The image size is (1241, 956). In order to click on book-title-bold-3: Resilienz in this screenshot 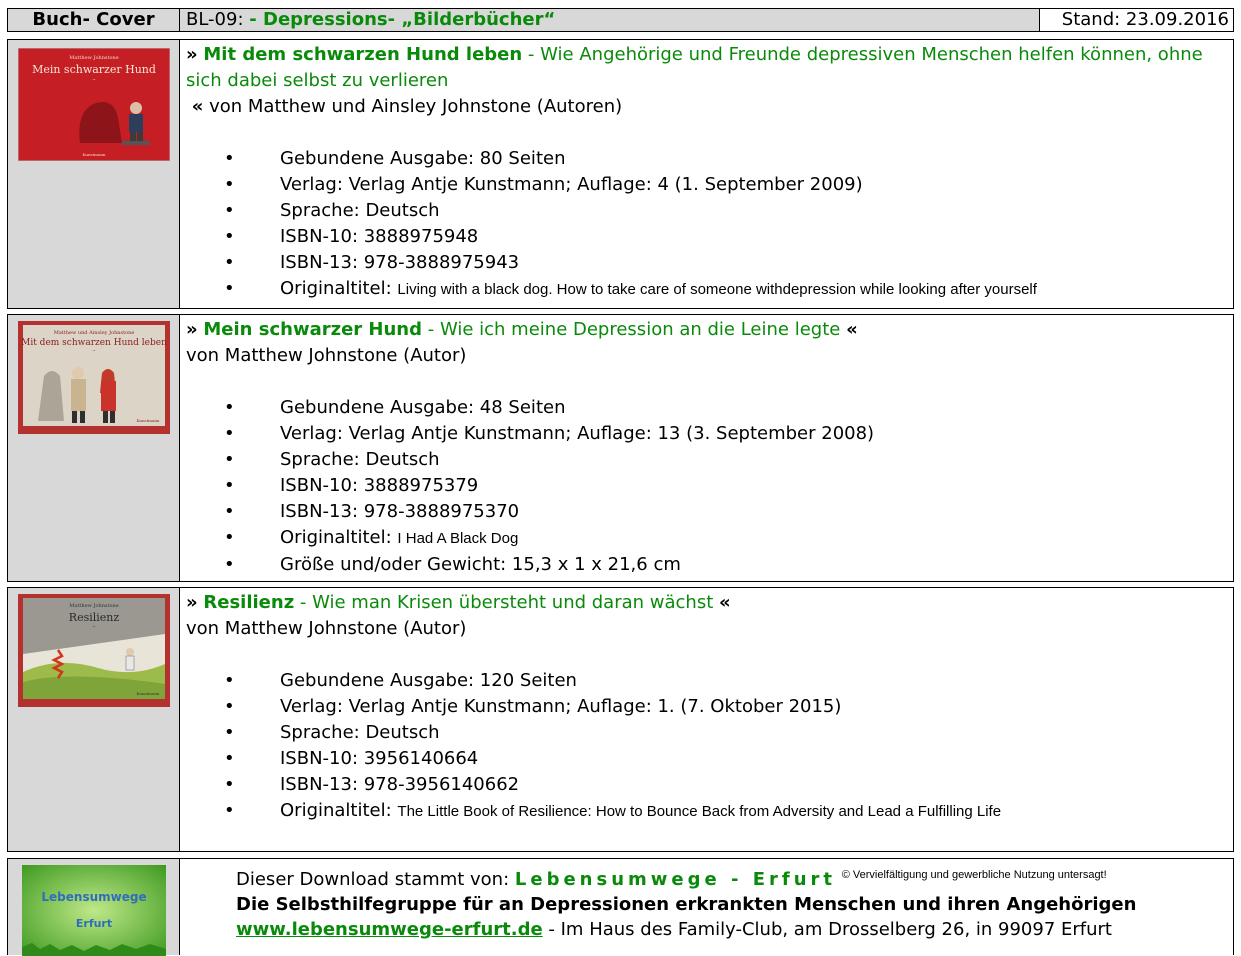, I will do `click(249, 602)`.